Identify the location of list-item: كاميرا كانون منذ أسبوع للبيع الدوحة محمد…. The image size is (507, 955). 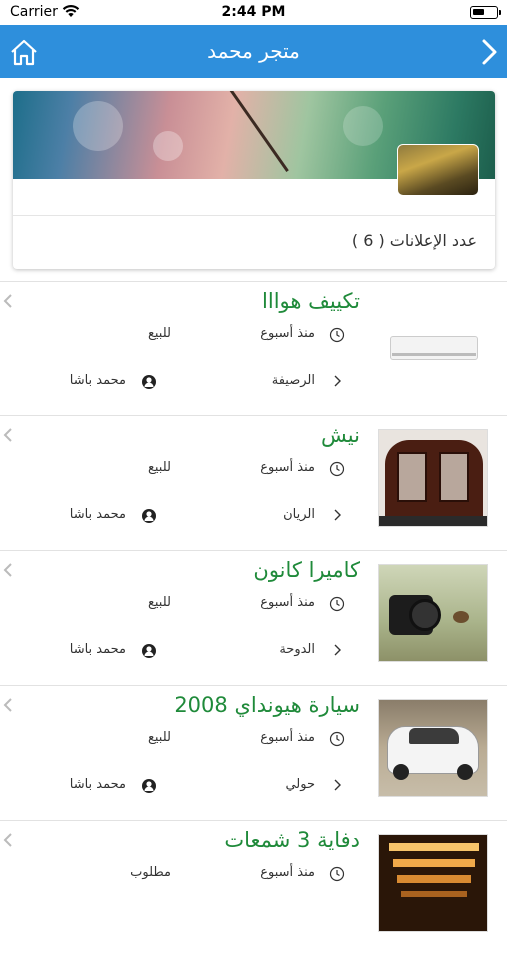
(253, 618).